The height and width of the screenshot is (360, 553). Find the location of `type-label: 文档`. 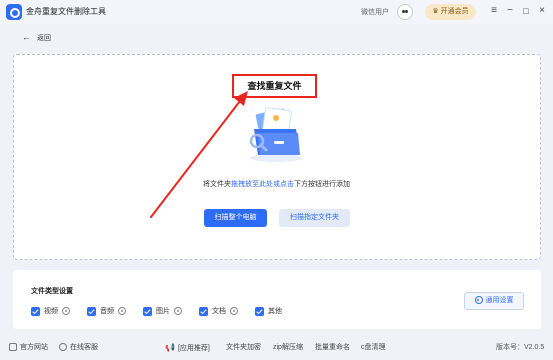

type-label: 文档 is located at coordinates (219, 311).